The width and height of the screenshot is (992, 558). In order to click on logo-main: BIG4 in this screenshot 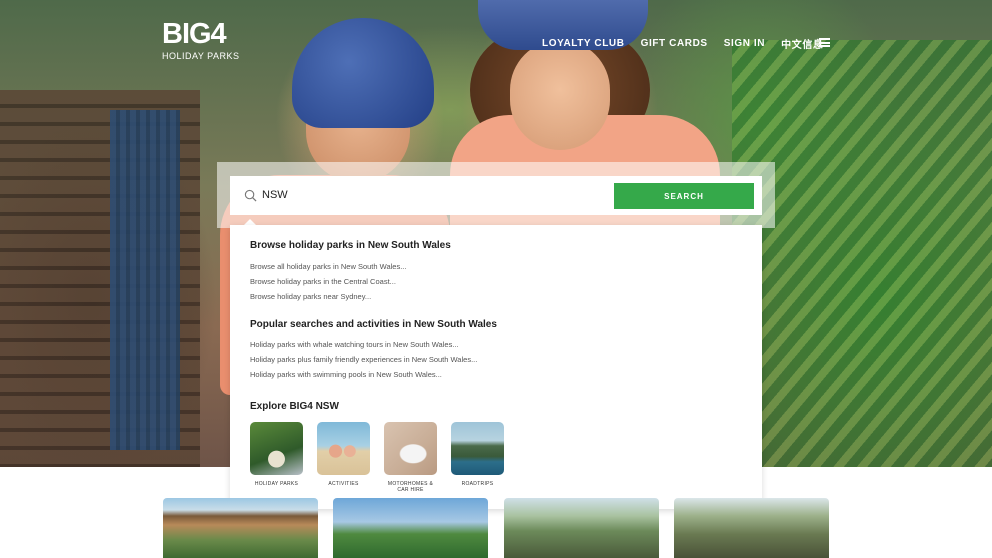, I will do `click(194, 34)`.